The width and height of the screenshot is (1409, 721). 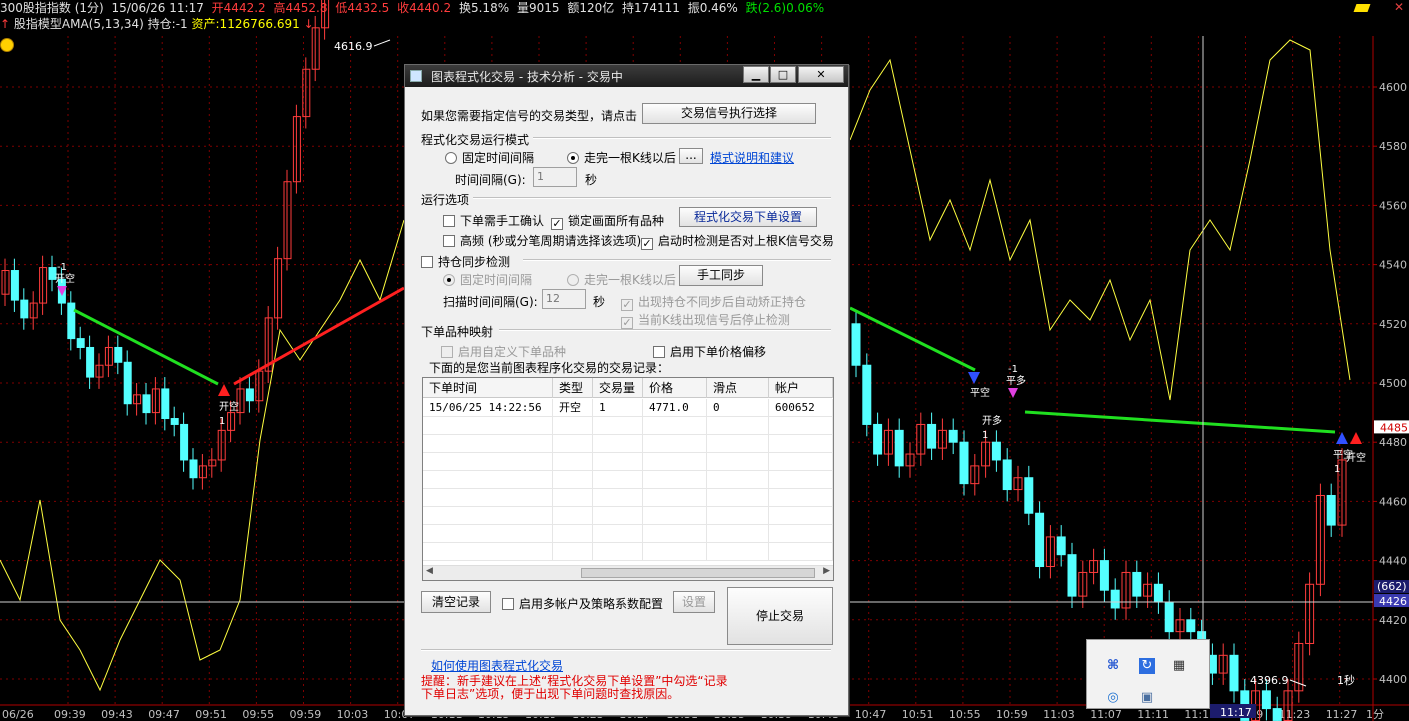 What do you see at coordinates (694, 602) in the screenshot?
I see `settings-button: 设置` at bounding box center [694, 602].